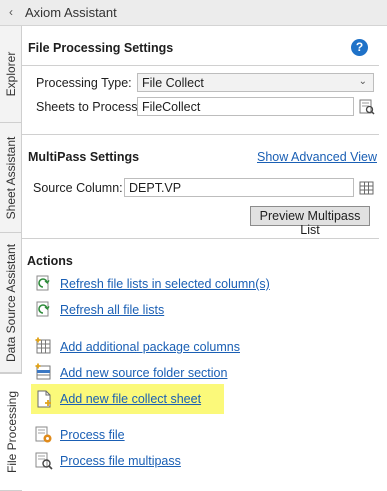 Image resolution: width=387 pixels, height=491 pixels. What do you see at coordinates (362, 81) in the screenshot?
I see `chevron-down-icon: ⌄` at bounding box center [362, 81].